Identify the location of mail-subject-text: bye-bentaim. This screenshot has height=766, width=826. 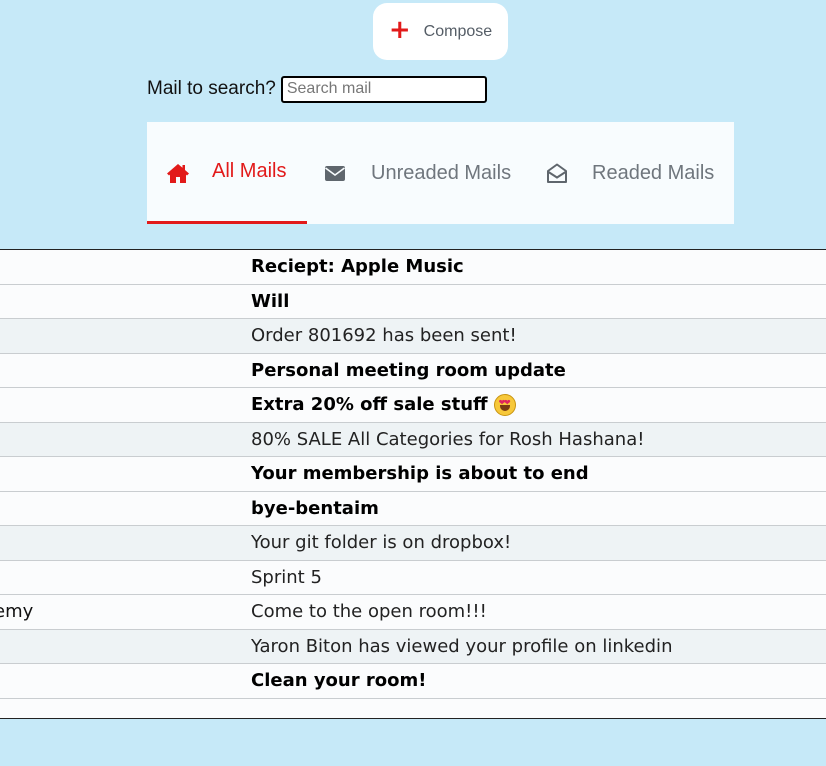
(315, 508).